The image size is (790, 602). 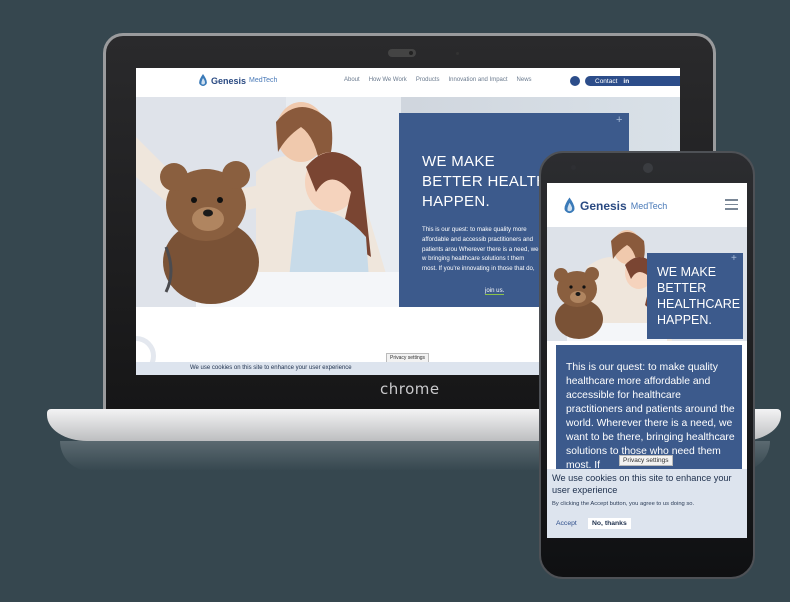 What do you see at coordinates (495, 291) in the screenshot?
I see `join-us-link: join us.` at bounding box center [495, 291].